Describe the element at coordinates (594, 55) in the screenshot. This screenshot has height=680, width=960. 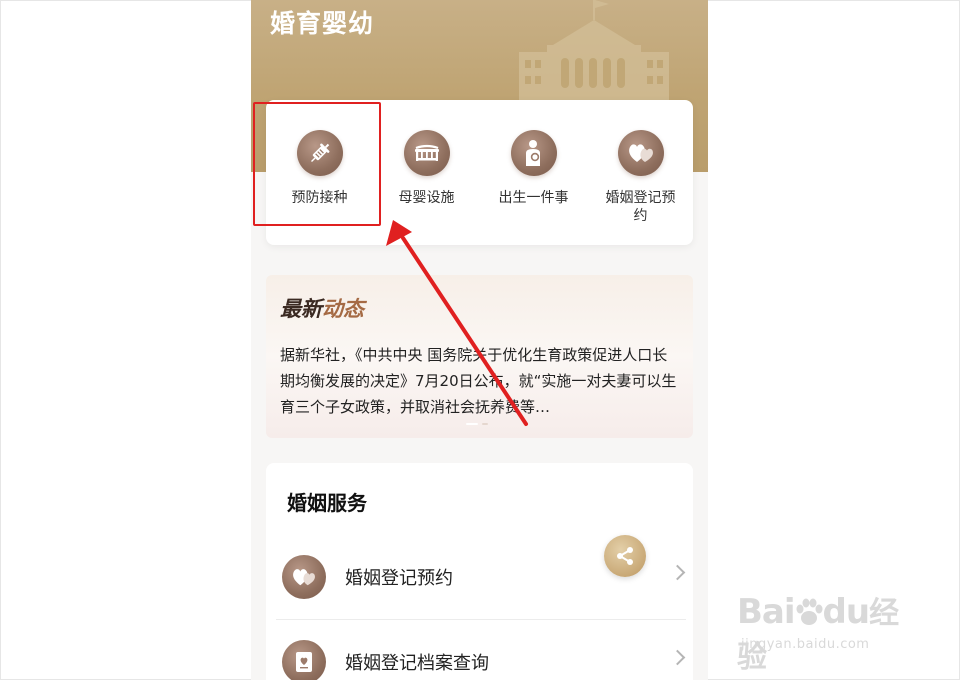
I see `building-illustration` at that location.